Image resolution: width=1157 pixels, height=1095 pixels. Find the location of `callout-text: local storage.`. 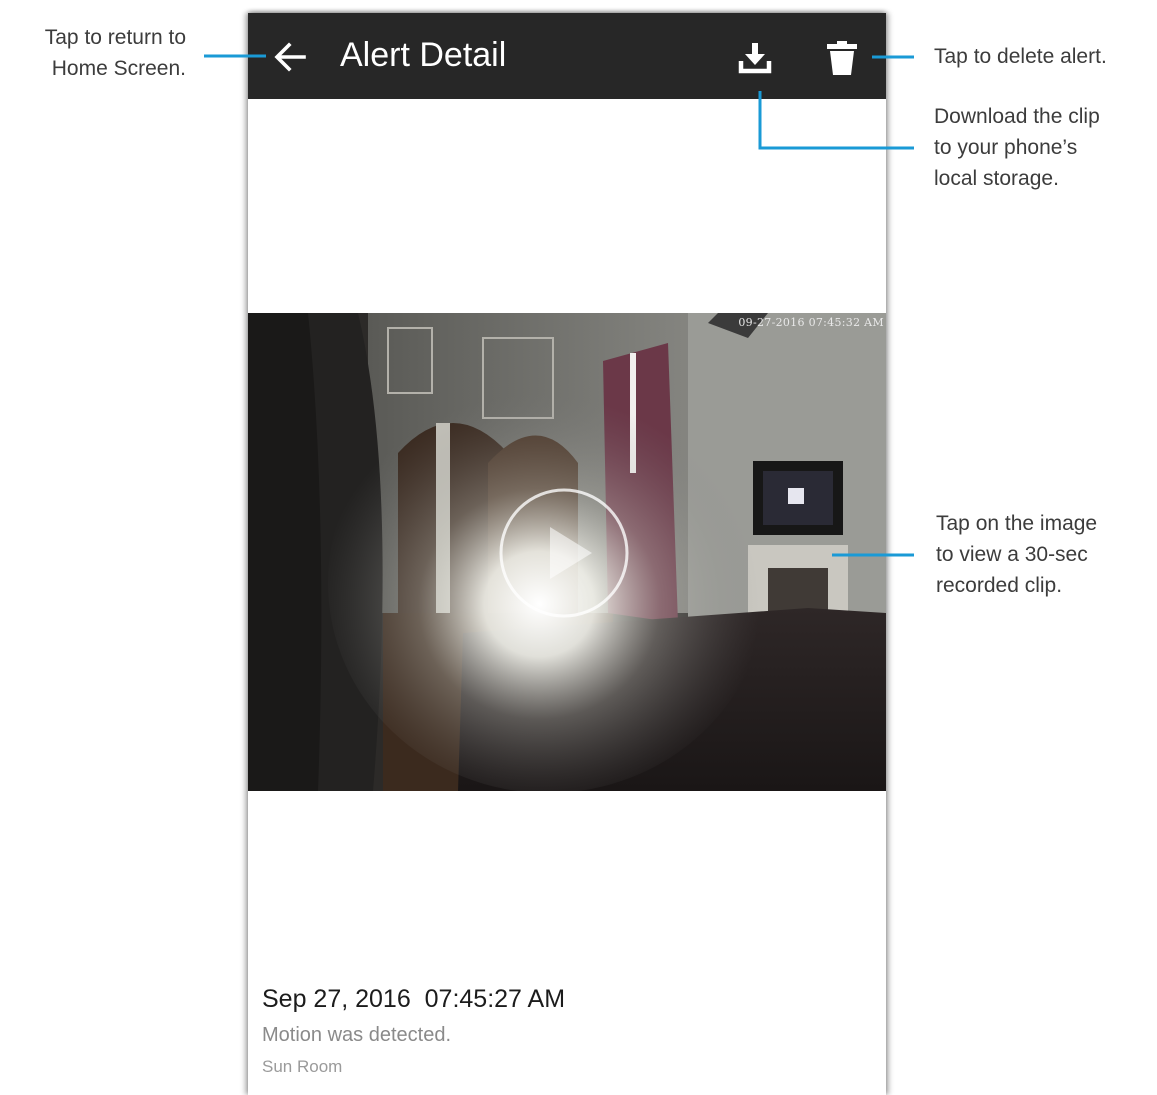

callout-text: local storage. is located at coordinates (996, 178).